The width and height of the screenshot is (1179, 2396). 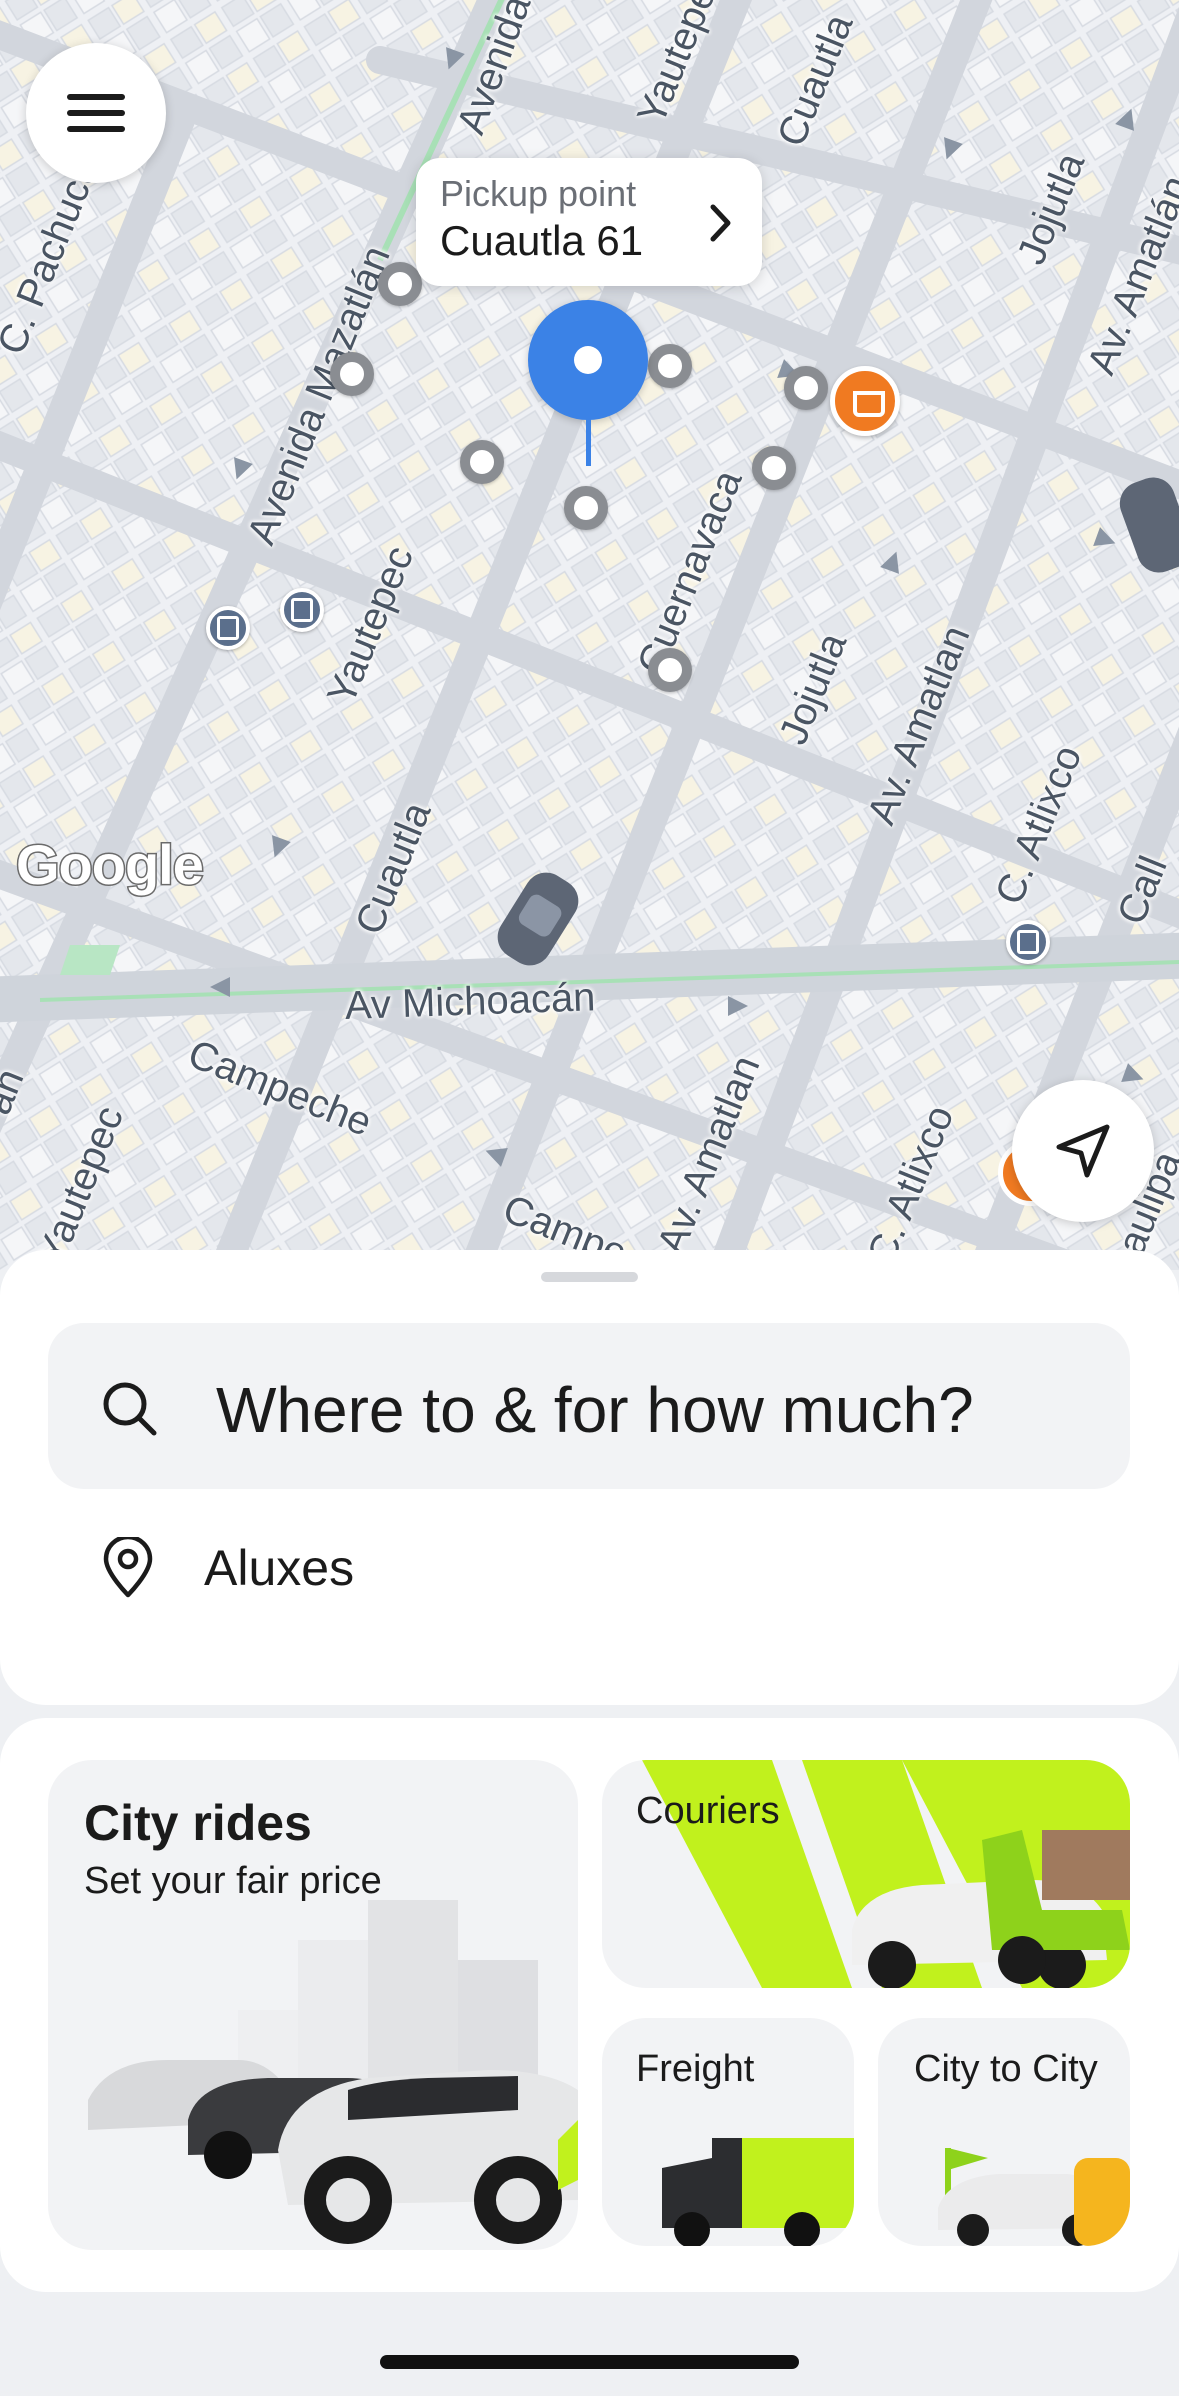 What do you see at coordinates (588, 360) in the screenshot?
I see `pickup-pin-icon` at bounding box center [588, 360].